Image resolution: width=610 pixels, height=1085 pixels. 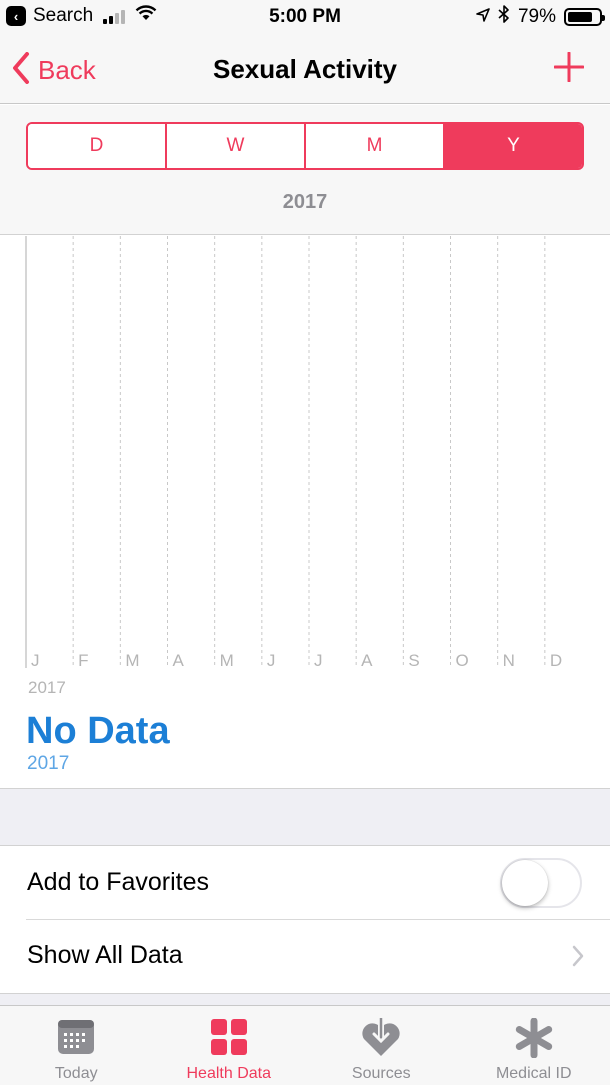 What do you see at coordinates (509, 660) in the screenshot?
I see `month-tick-label: N` at bounding box center [509, 660].